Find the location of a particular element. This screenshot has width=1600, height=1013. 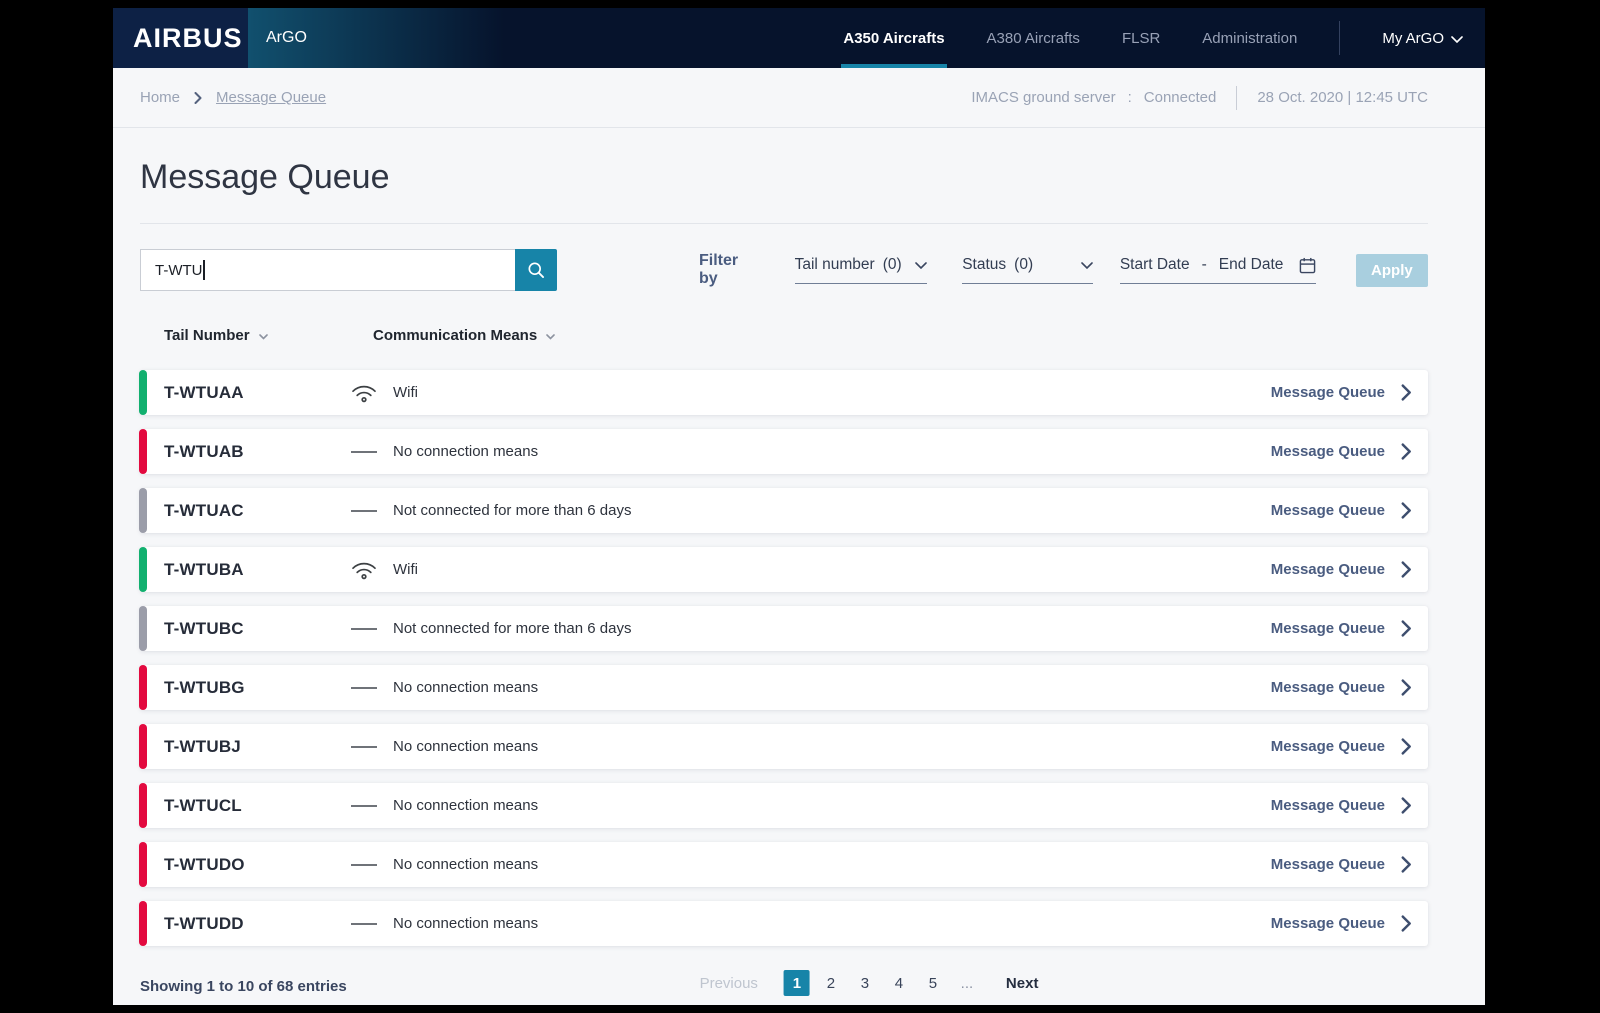

page-3-button: 3 is located at coordinates (865, 983).